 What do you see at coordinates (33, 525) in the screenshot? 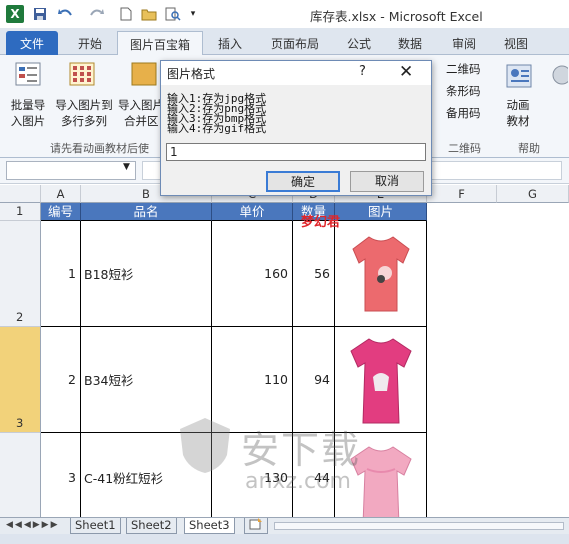
I see `sheet-nav-arrows-icon: ◀◀◀▶▶▶` at bounding box center [33, 525].